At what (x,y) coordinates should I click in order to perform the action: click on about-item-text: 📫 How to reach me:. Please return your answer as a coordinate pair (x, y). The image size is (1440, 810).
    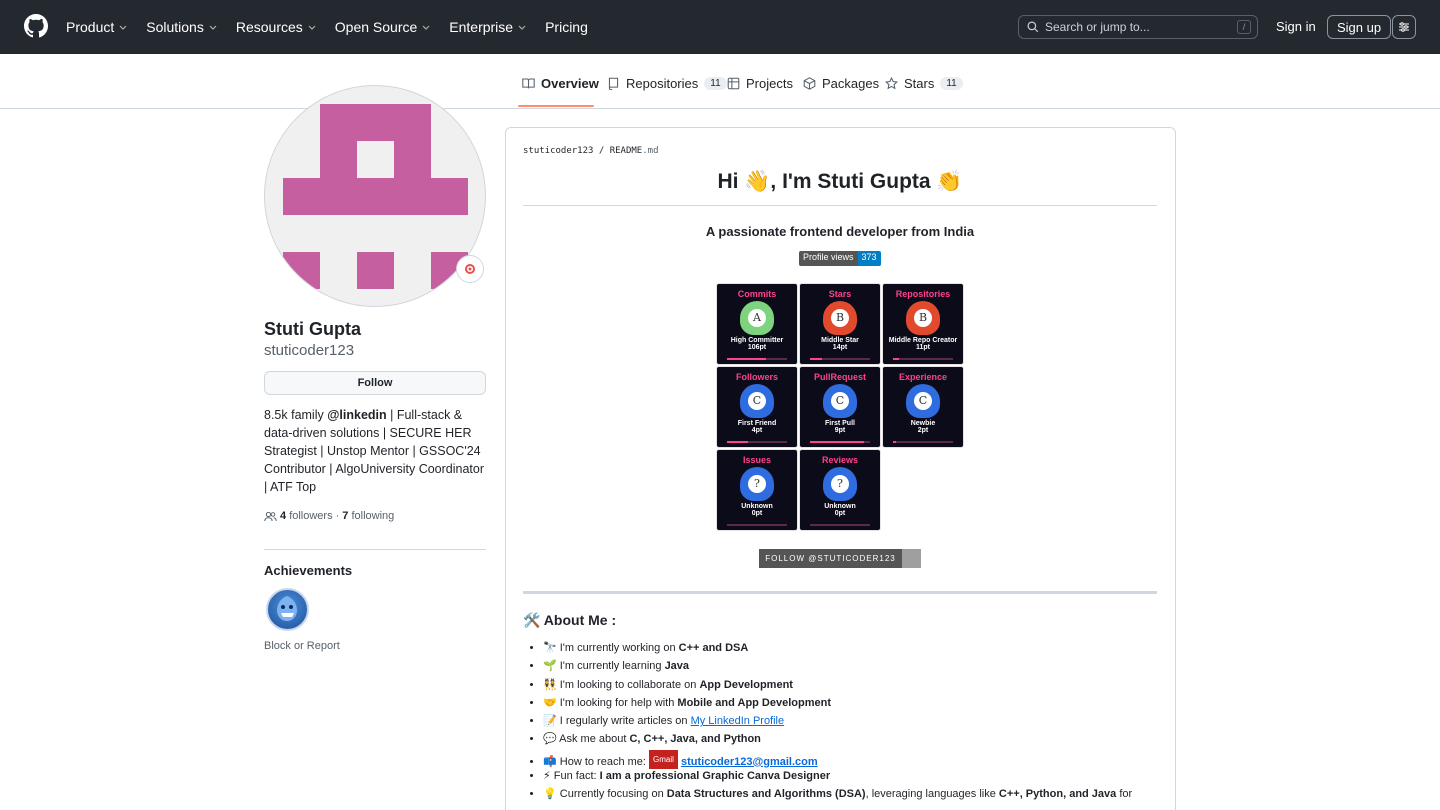
    Looking at the image, I should click on (596, 761).